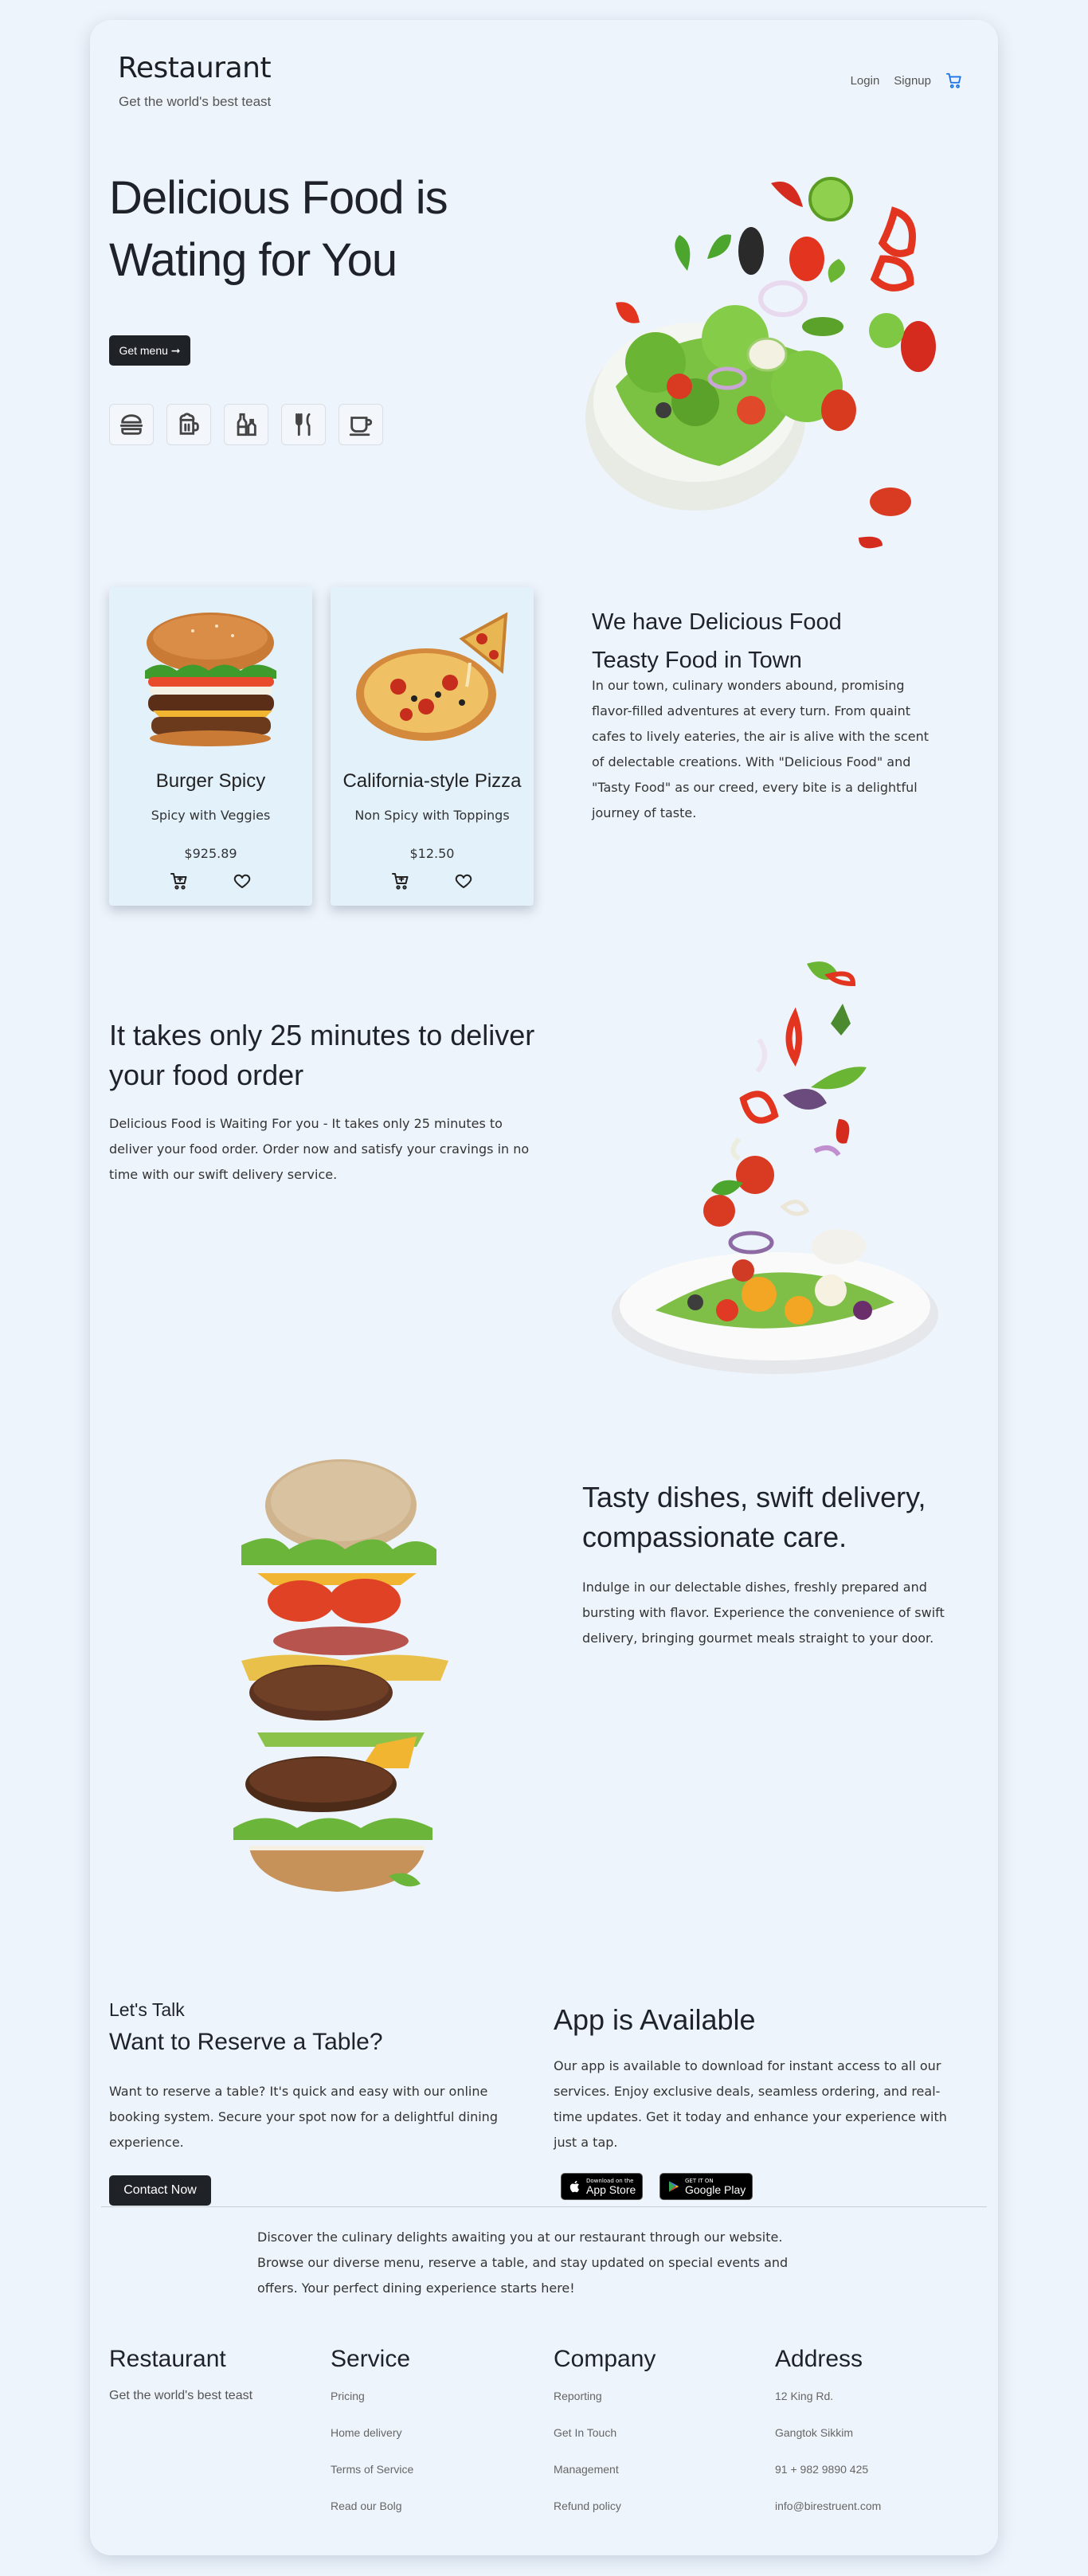 The image size is (1088, 2576). Describe the element at coordinates (181, 2395) in the screenshot. I see `footer-tagline: Get the world's best teast` at that location.